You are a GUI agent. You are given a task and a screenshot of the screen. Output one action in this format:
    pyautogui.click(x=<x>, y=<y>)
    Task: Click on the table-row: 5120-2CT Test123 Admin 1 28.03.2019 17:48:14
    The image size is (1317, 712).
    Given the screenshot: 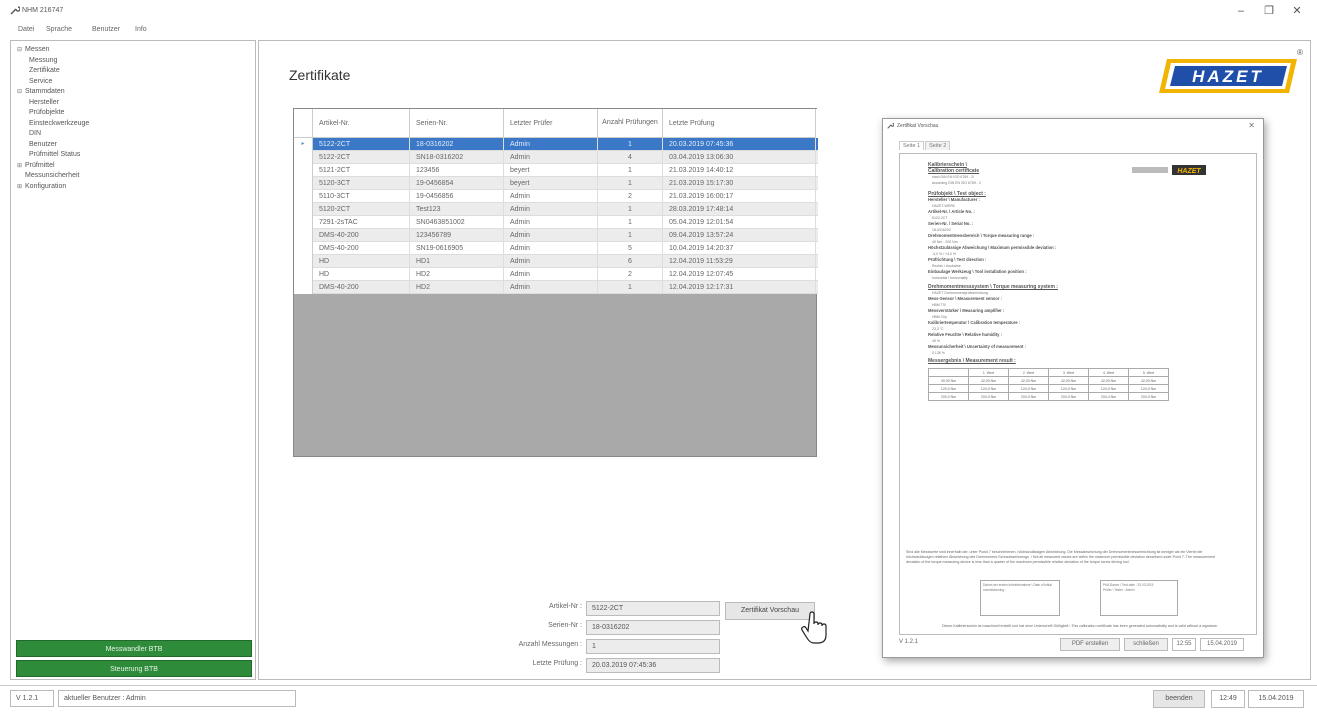 What is the action you would take?
    pyautogui.click(x=556, y=209)
    